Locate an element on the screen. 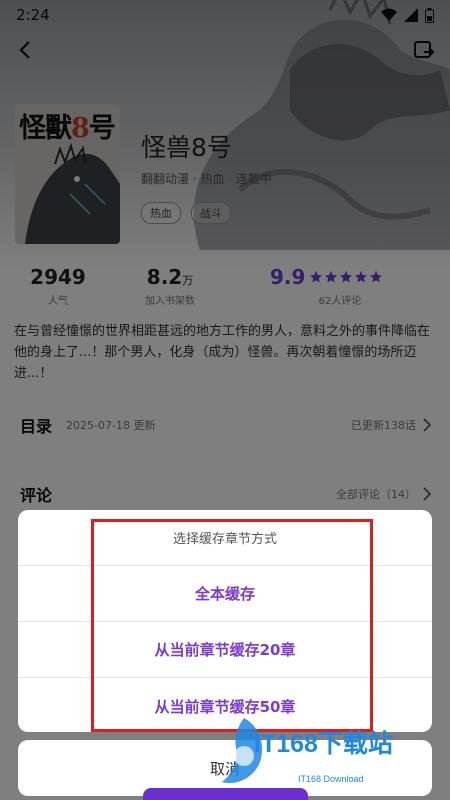 Image resolution: width=450 pixels, height=800 pixels. watermark-logo: IT168下载站 IT168 Download is located at coordinates (329, 753).